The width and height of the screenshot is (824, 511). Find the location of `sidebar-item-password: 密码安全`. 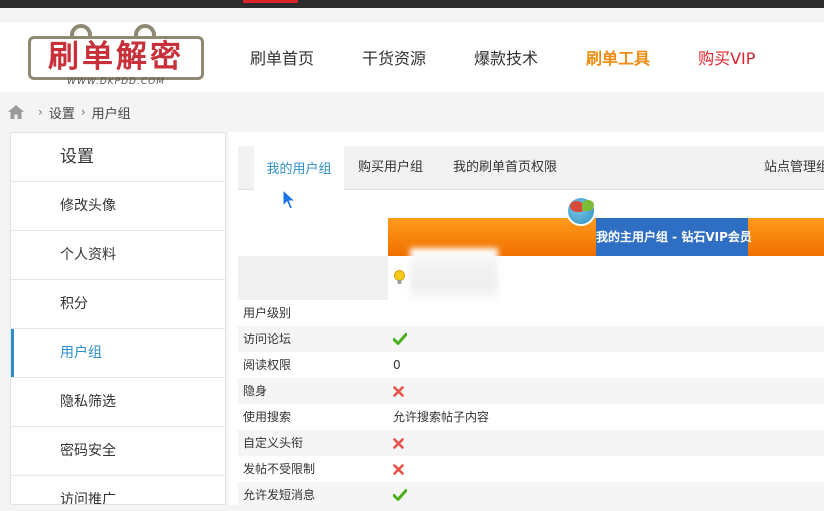

sidebar-item-password: 密码安全 is located at coordinates (118, 451).